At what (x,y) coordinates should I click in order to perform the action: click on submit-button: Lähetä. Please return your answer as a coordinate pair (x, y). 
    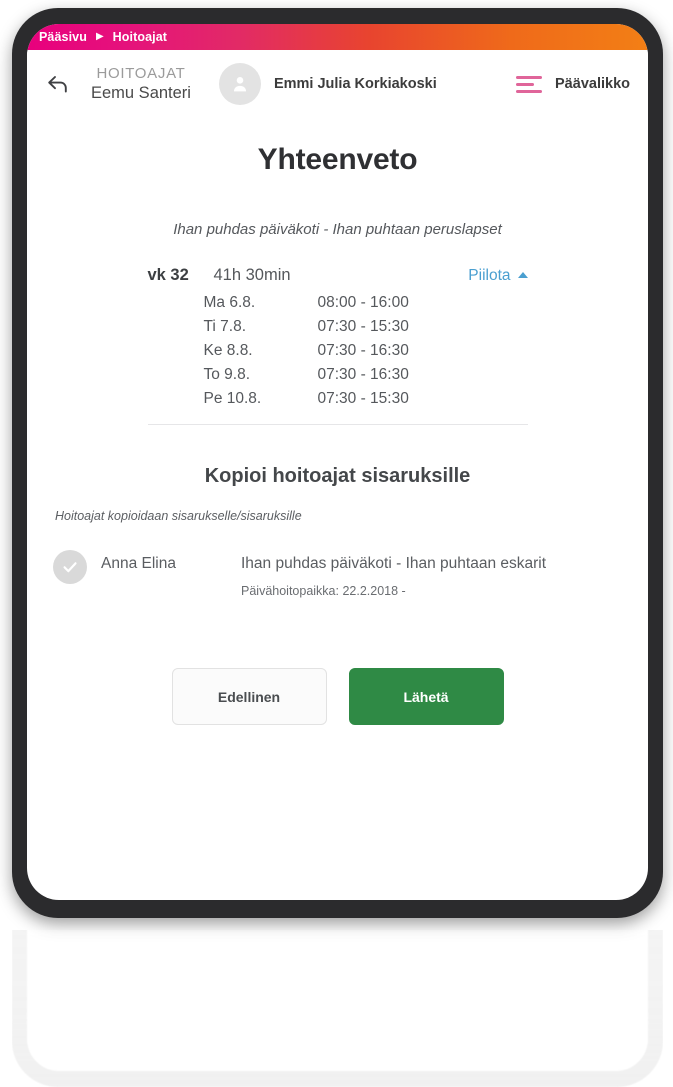
    Looking at the image, I should click on (426, 697).